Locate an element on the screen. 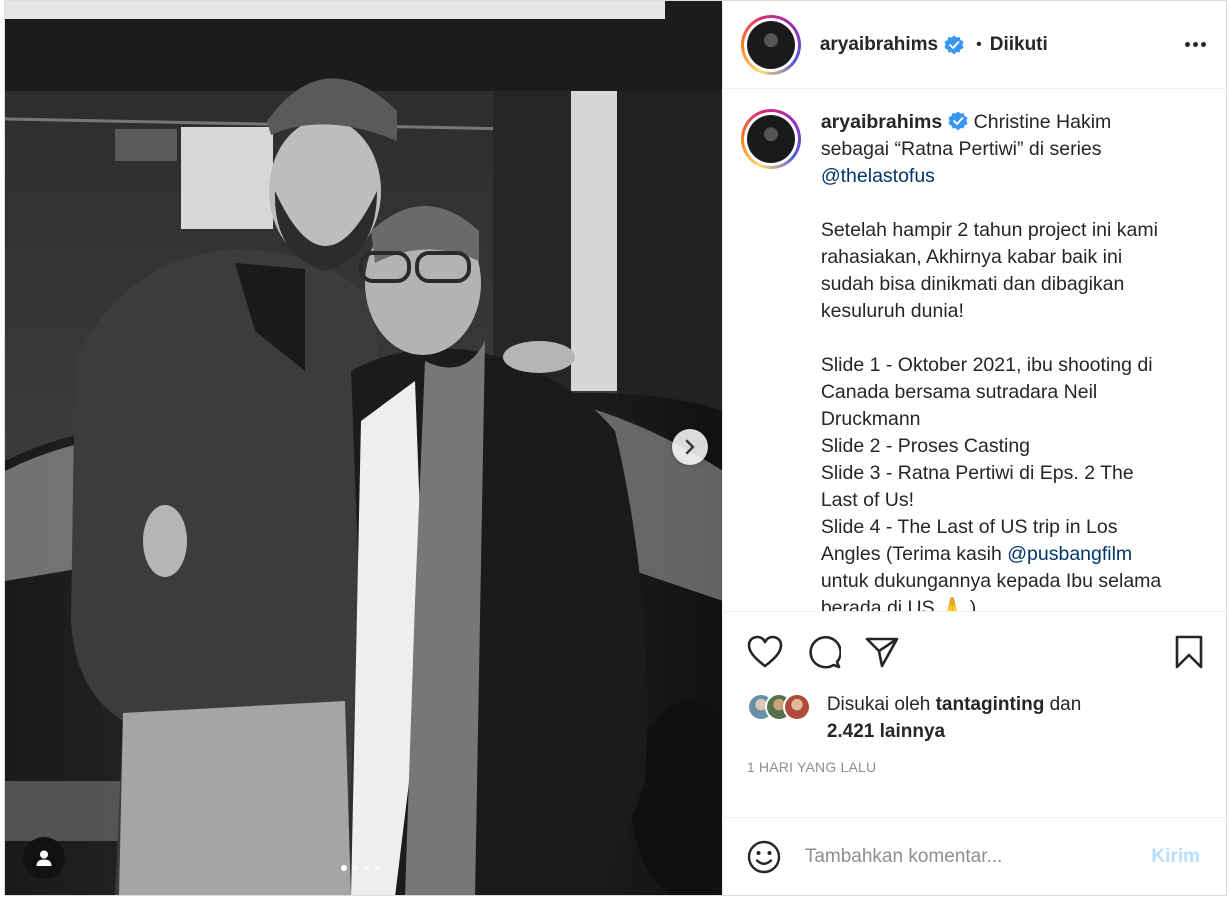  share-icon is located at coordinates (882, 652).